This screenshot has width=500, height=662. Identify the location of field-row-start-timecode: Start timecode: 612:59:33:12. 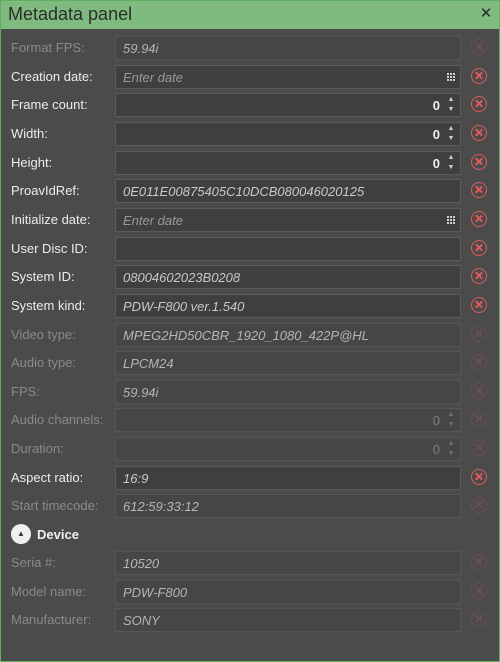
(250, 506).